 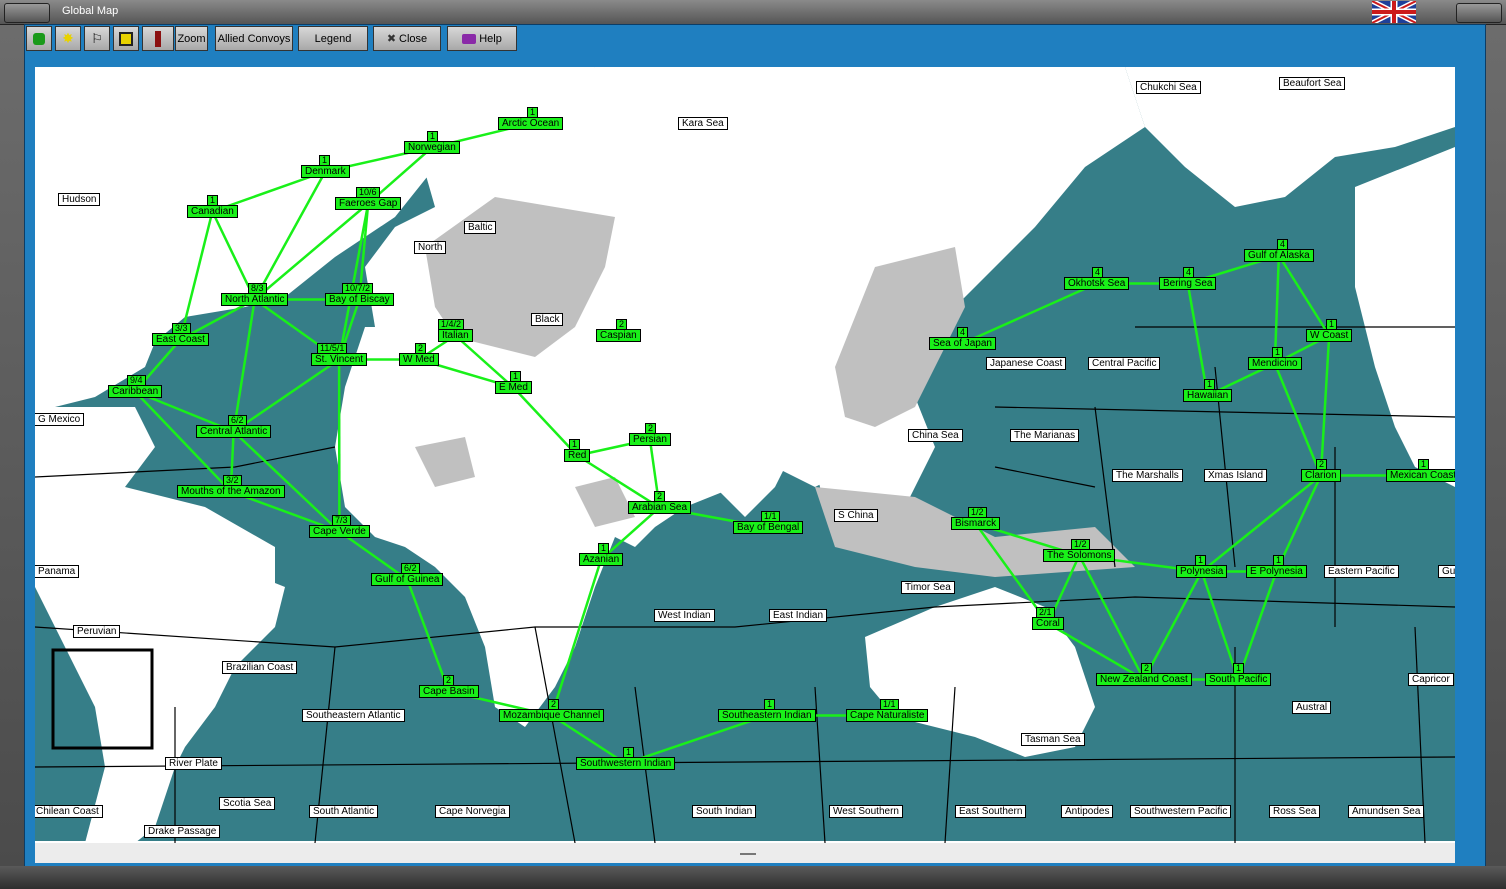 I want to click on sea-label-peruvian: Peruvian, so click(x=97, y=631).